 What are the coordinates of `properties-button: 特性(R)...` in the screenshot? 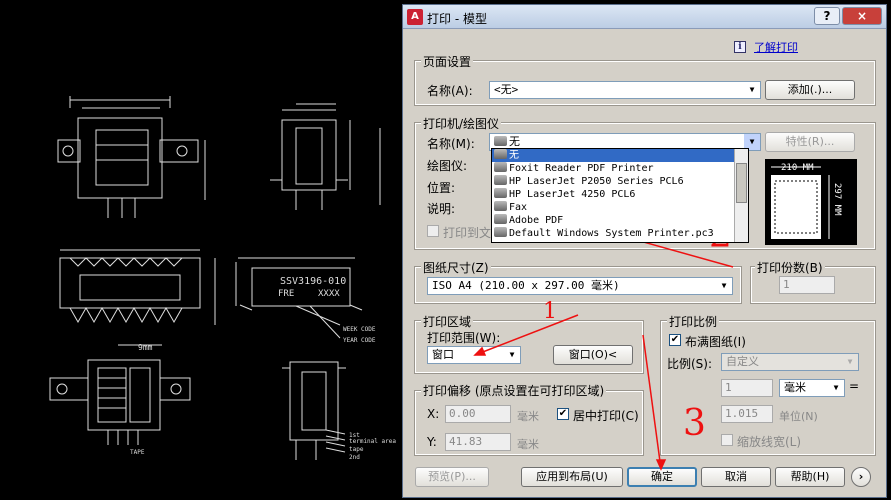 It's located at (810, 142).